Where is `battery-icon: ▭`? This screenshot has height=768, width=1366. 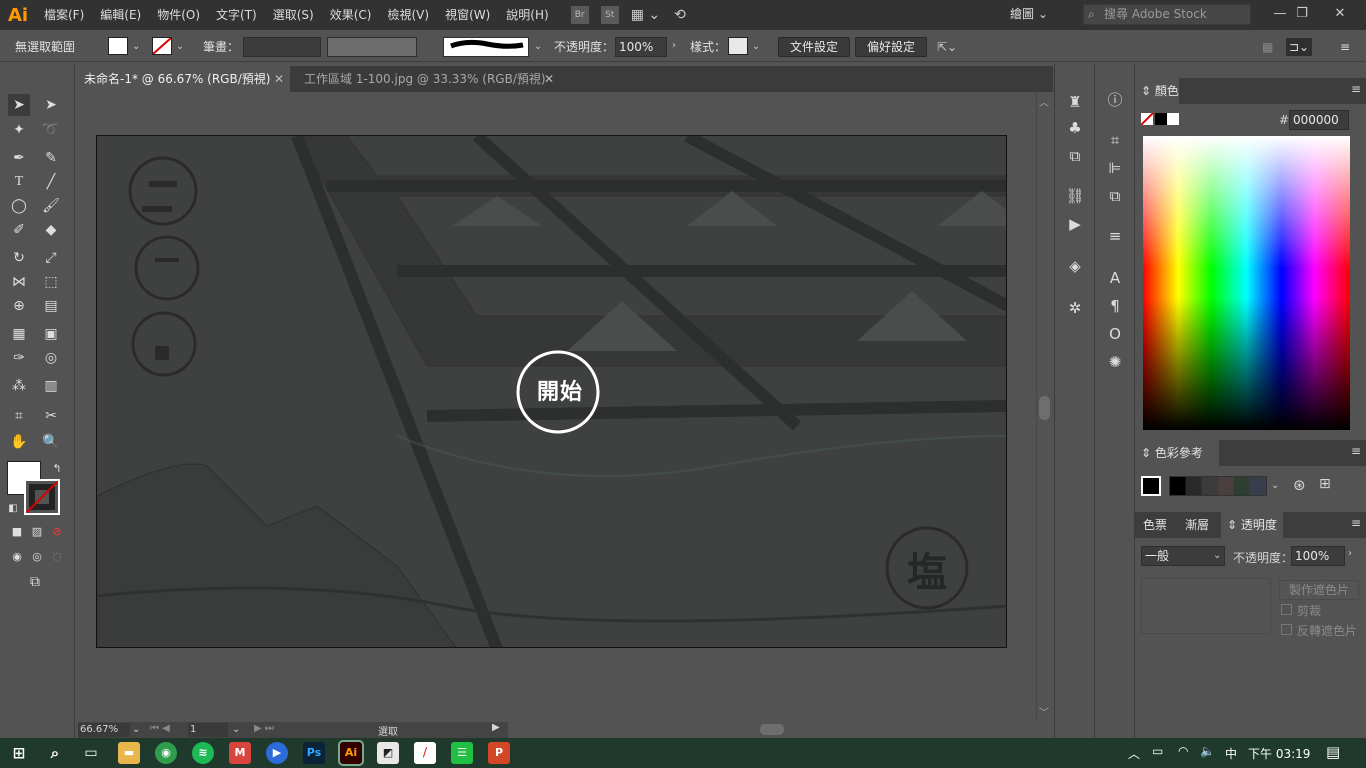 battery-icon: ▭ is located at coordinates (1157, 751).